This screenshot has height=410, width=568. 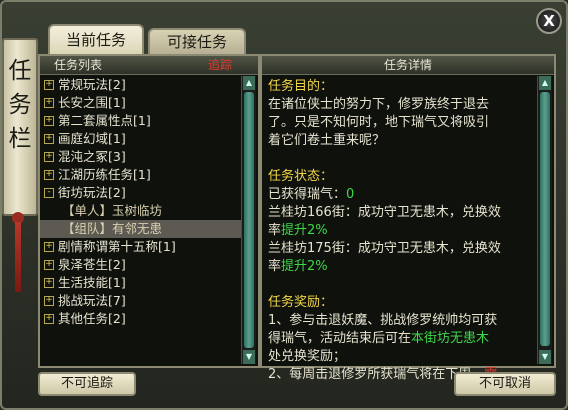 I want to click on reward-line: 处兑换奖励；, so click(x=307, y=356).